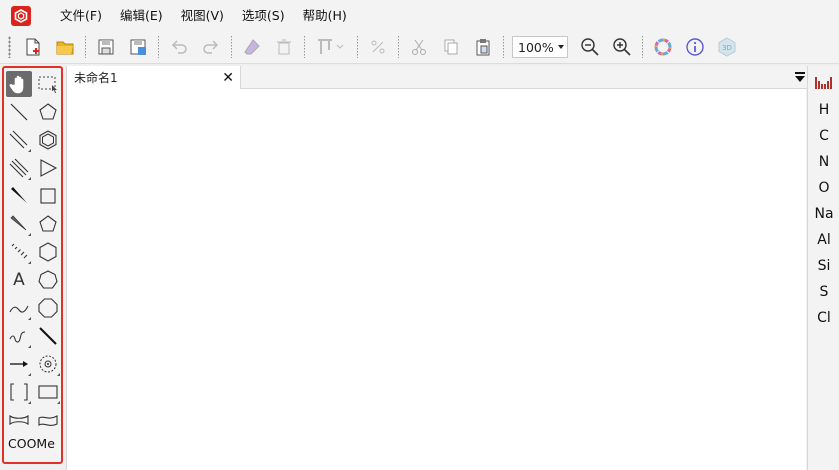  I want to click on menu-view: 视图(V), so click(202, 15).